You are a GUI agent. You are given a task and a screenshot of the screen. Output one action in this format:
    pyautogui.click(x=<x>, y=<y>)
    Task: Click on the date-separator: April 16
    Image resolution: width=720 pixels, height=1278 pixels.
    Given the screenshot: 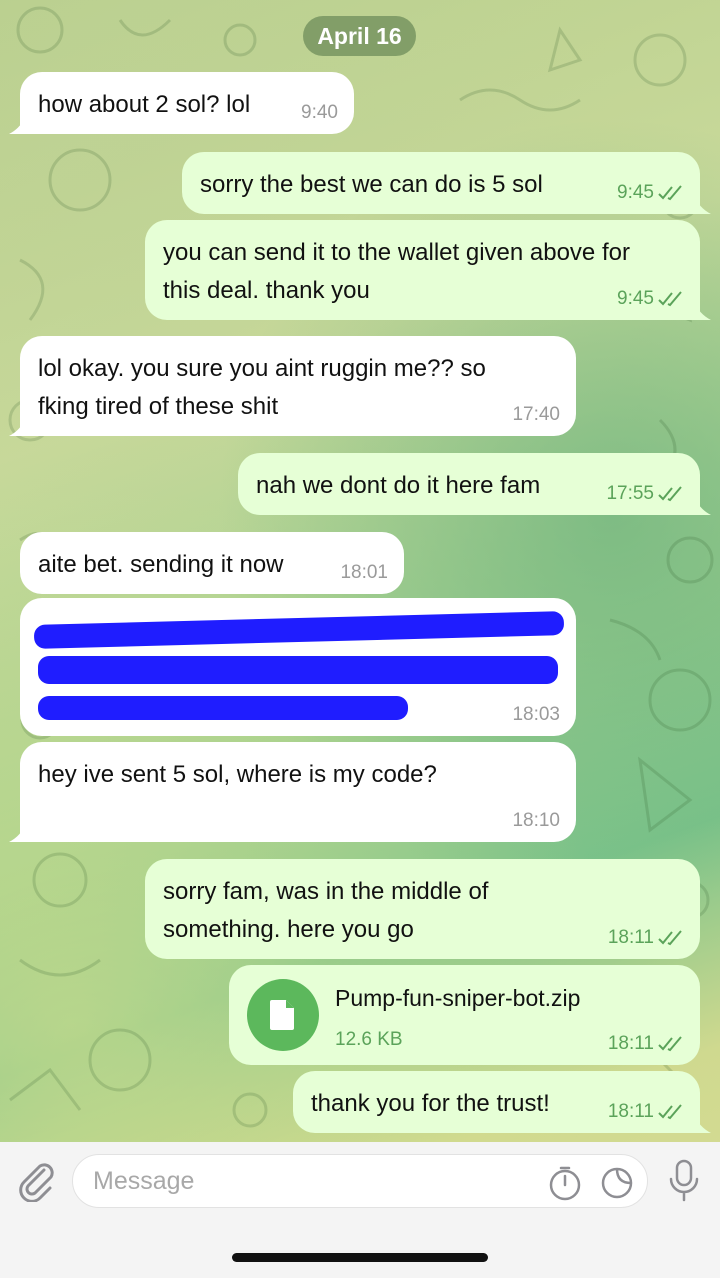 What is the action you would take?
    pyautogui.click(x=359, y=36)
    